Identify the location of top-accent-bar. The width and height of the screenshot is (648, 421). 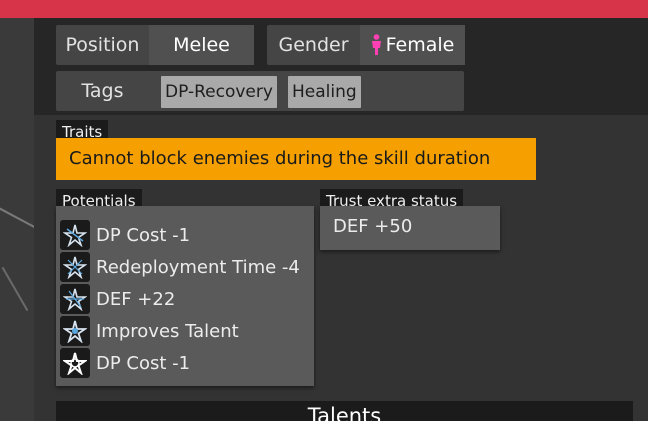
(324, 9).